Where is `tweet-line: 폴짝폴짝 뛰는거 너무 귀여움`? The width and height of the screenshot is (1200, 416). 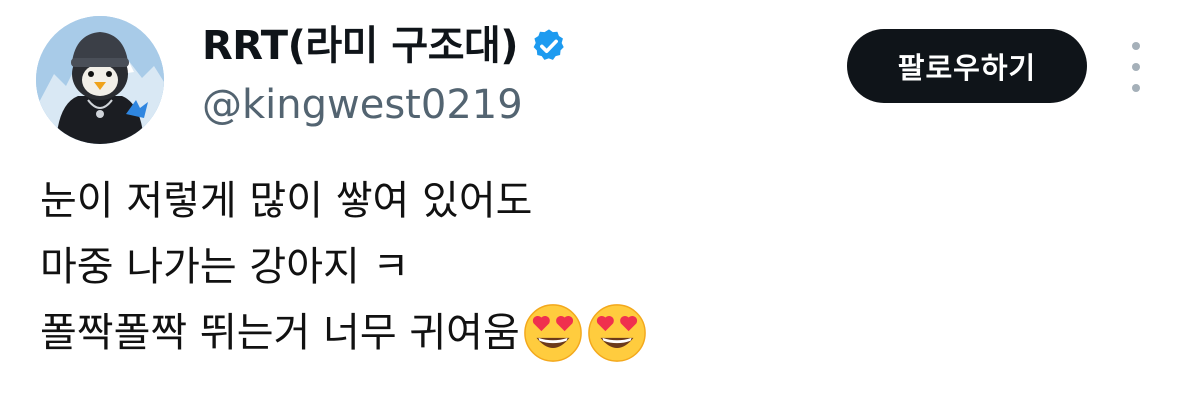
tweet-line: 폴짝폴짝 뛰는거 너무 귀여움 is located at coordinates (600, 333).